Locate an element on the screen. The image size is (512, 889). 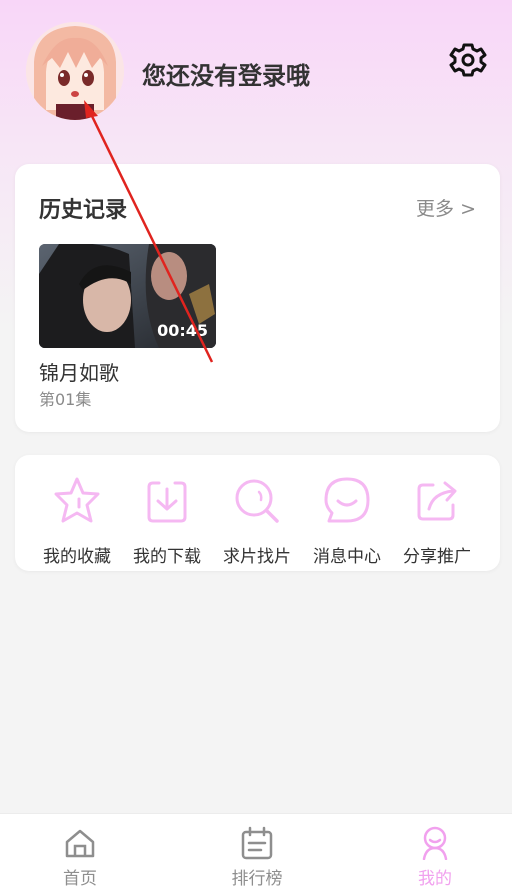
messages-button: 消息中心 is located at coordinates (347, 518).